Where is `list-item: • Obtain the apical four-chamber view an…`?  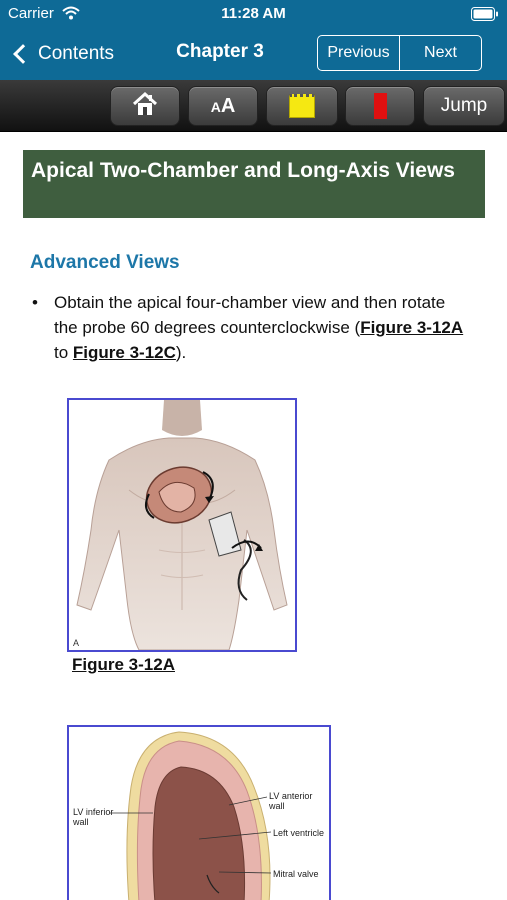
list-item: • Obtain the apical four-chamber view an… is located at coordinates (252, 327).